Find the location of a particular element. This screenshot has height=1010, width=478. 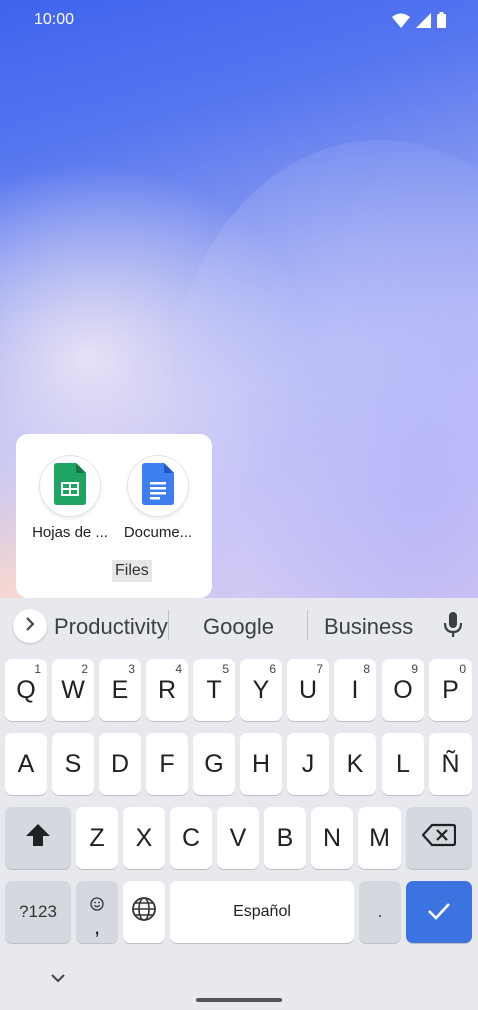

key-k: K is located at coordinates (355, 764).